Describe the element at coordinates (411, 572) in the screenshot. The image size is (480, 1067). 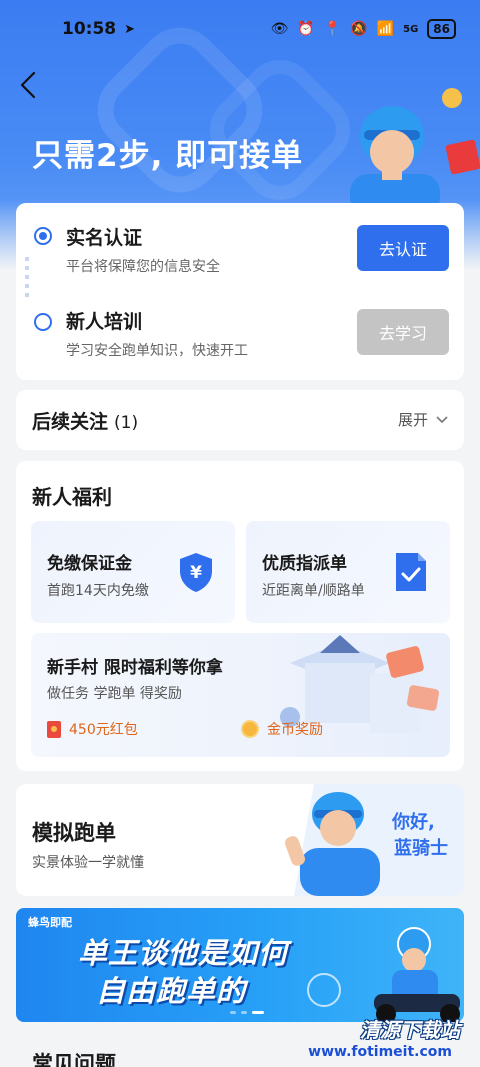
I see `checked-document-icon` at that location.